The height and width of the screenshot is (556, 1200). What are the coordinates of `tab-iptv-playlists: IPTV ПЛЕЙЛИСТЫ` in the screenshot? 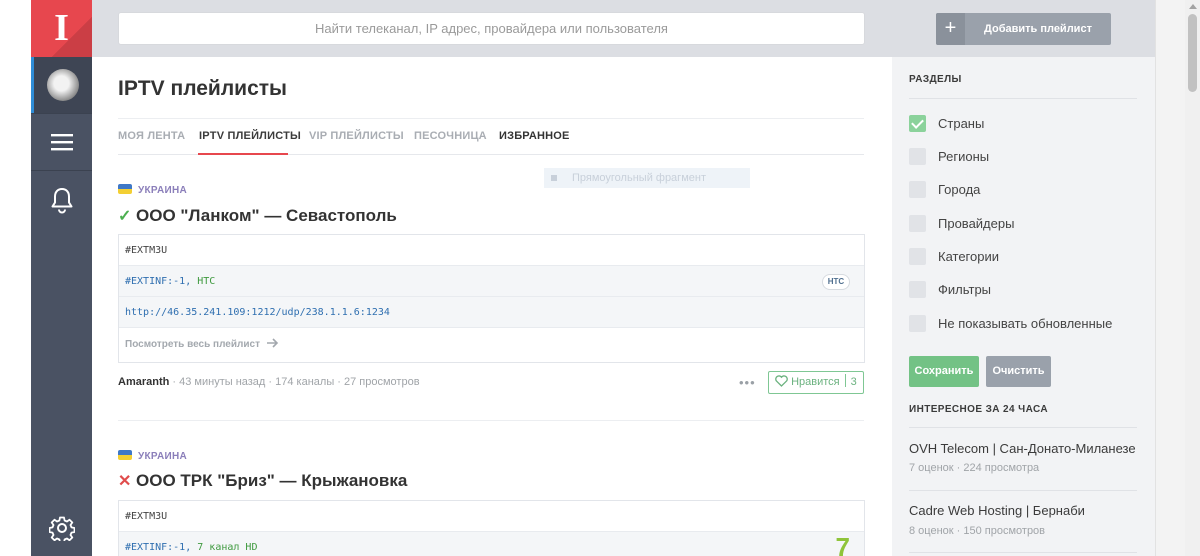 It's located at (250, 136).